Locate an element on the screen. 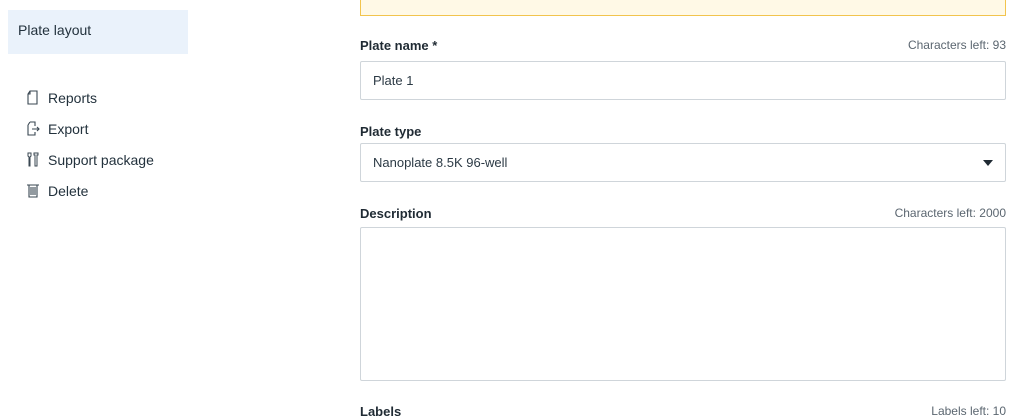 This screenshot has width=1021, height=420. sidebar-item-plate-layout: Plate layout is located at coordinates (98, 32).